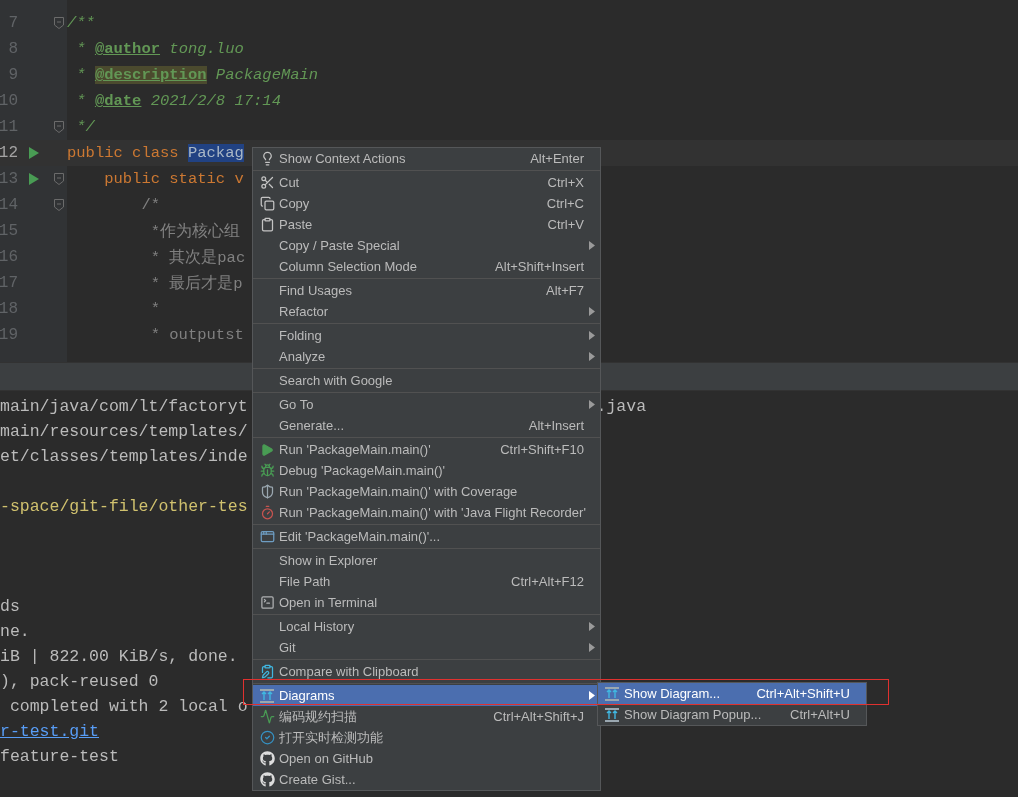 The height and width of the screenshot is (797, 1018). I want to click on menu-item: Debug 'PackageMain.main()', so click(426, 470).